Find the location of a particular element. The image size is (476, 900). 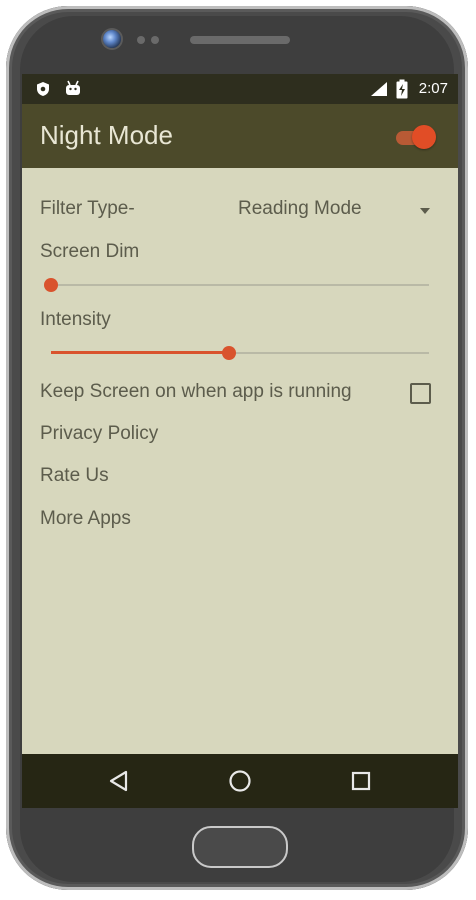

intensity-label: Intensity is located at coordinates (75, 319).